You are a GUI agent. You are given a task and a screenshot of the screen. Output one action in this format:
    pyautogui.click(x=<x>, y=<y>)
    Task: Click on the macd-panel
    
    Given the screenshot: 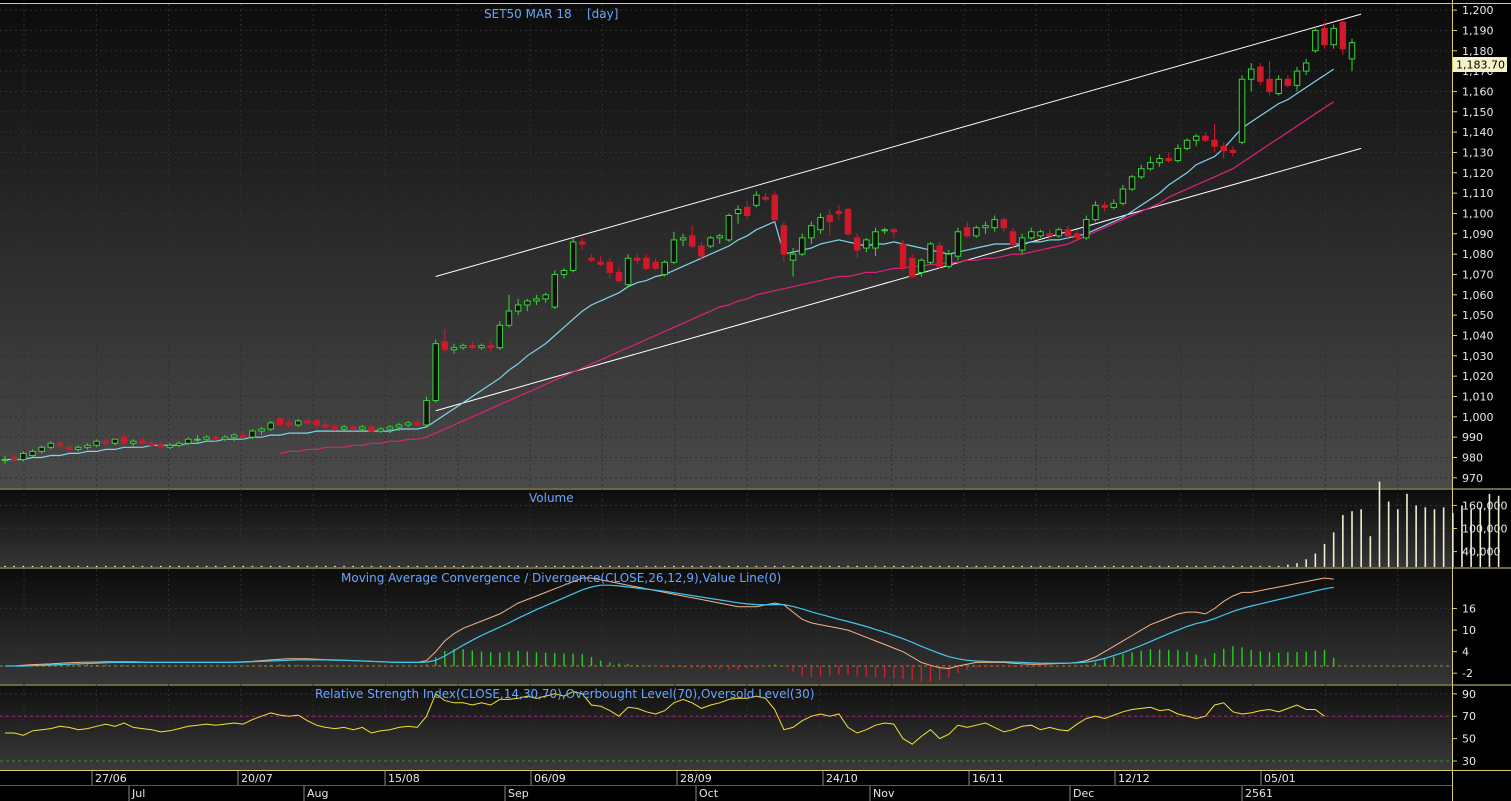 What is the action you would take?
    pyautogui.click(x=726, y=626)
    